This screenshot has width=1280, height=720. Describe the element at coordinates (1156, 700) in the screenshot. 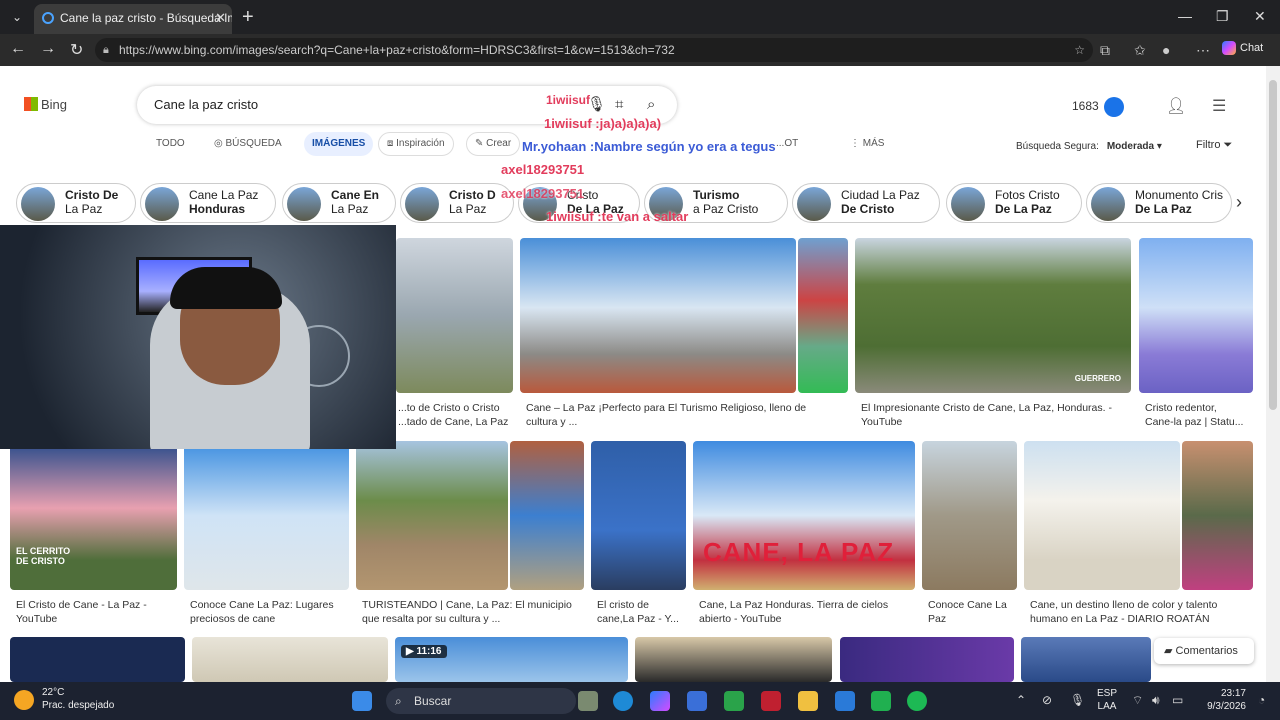

I see `volume-icon: 🔊︎` at that location.